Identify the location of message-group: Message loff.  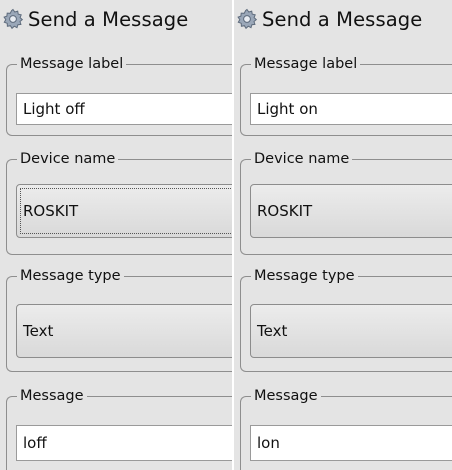
(119, 428).